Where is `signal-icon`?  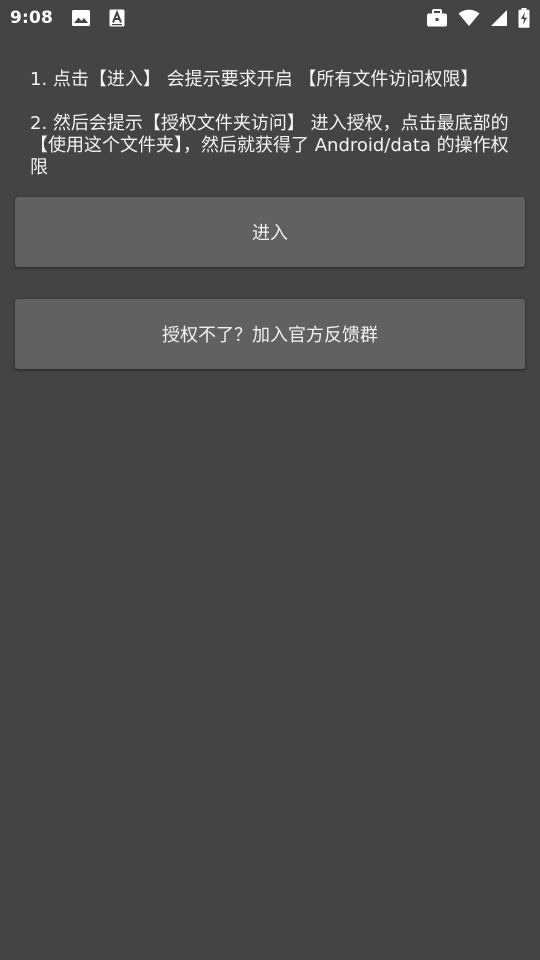
signal-icon is located at coordinates (499, 18).